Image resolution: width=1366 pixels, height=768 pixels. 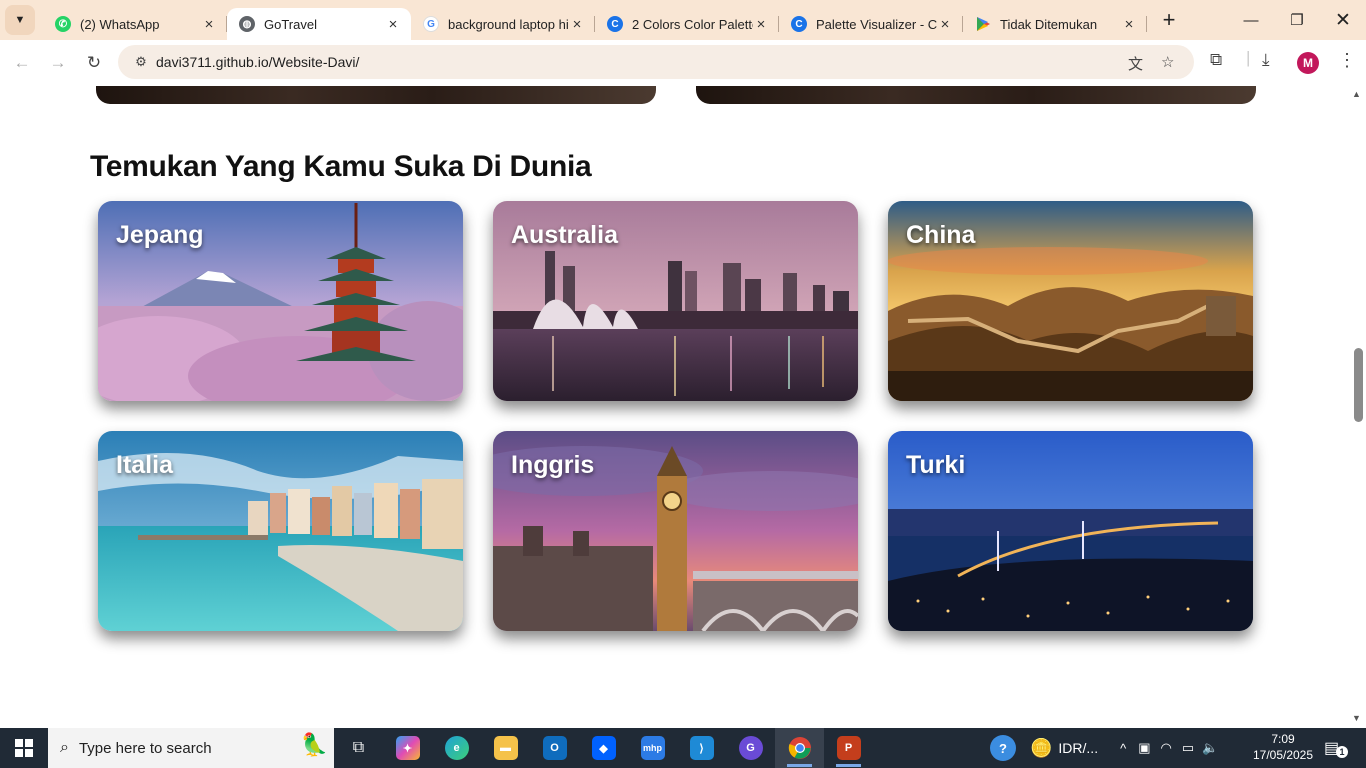 I want to click on dropbox-icon: ◆, so click(x=603, y=748).